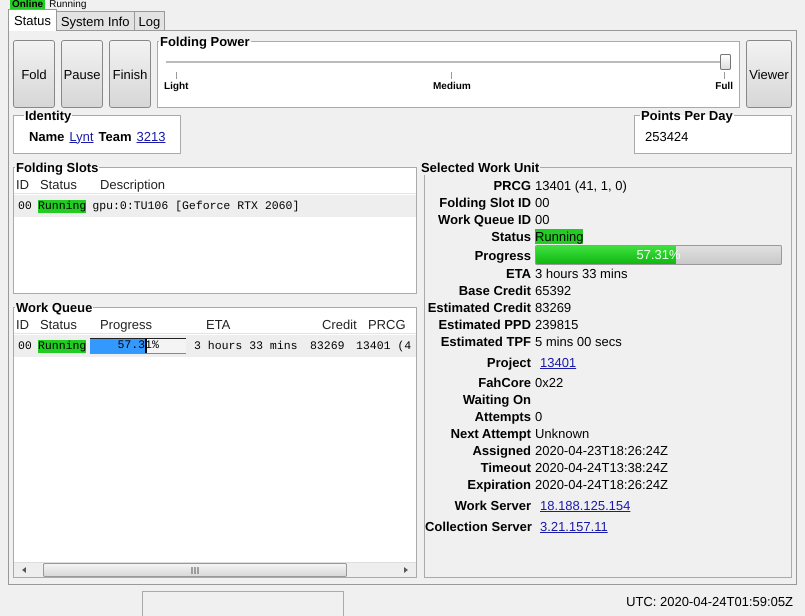 The image size is (805, 616). Describe the element at coordinates (538, 416) in the screenshot. I see `field-value: 0` at that location.